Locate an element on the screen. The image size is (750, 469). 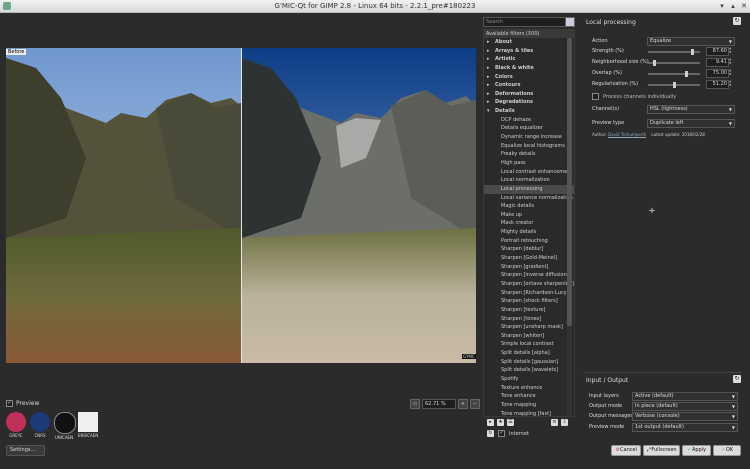
favorite-icon: ★ is located at coordinates (500, 422).